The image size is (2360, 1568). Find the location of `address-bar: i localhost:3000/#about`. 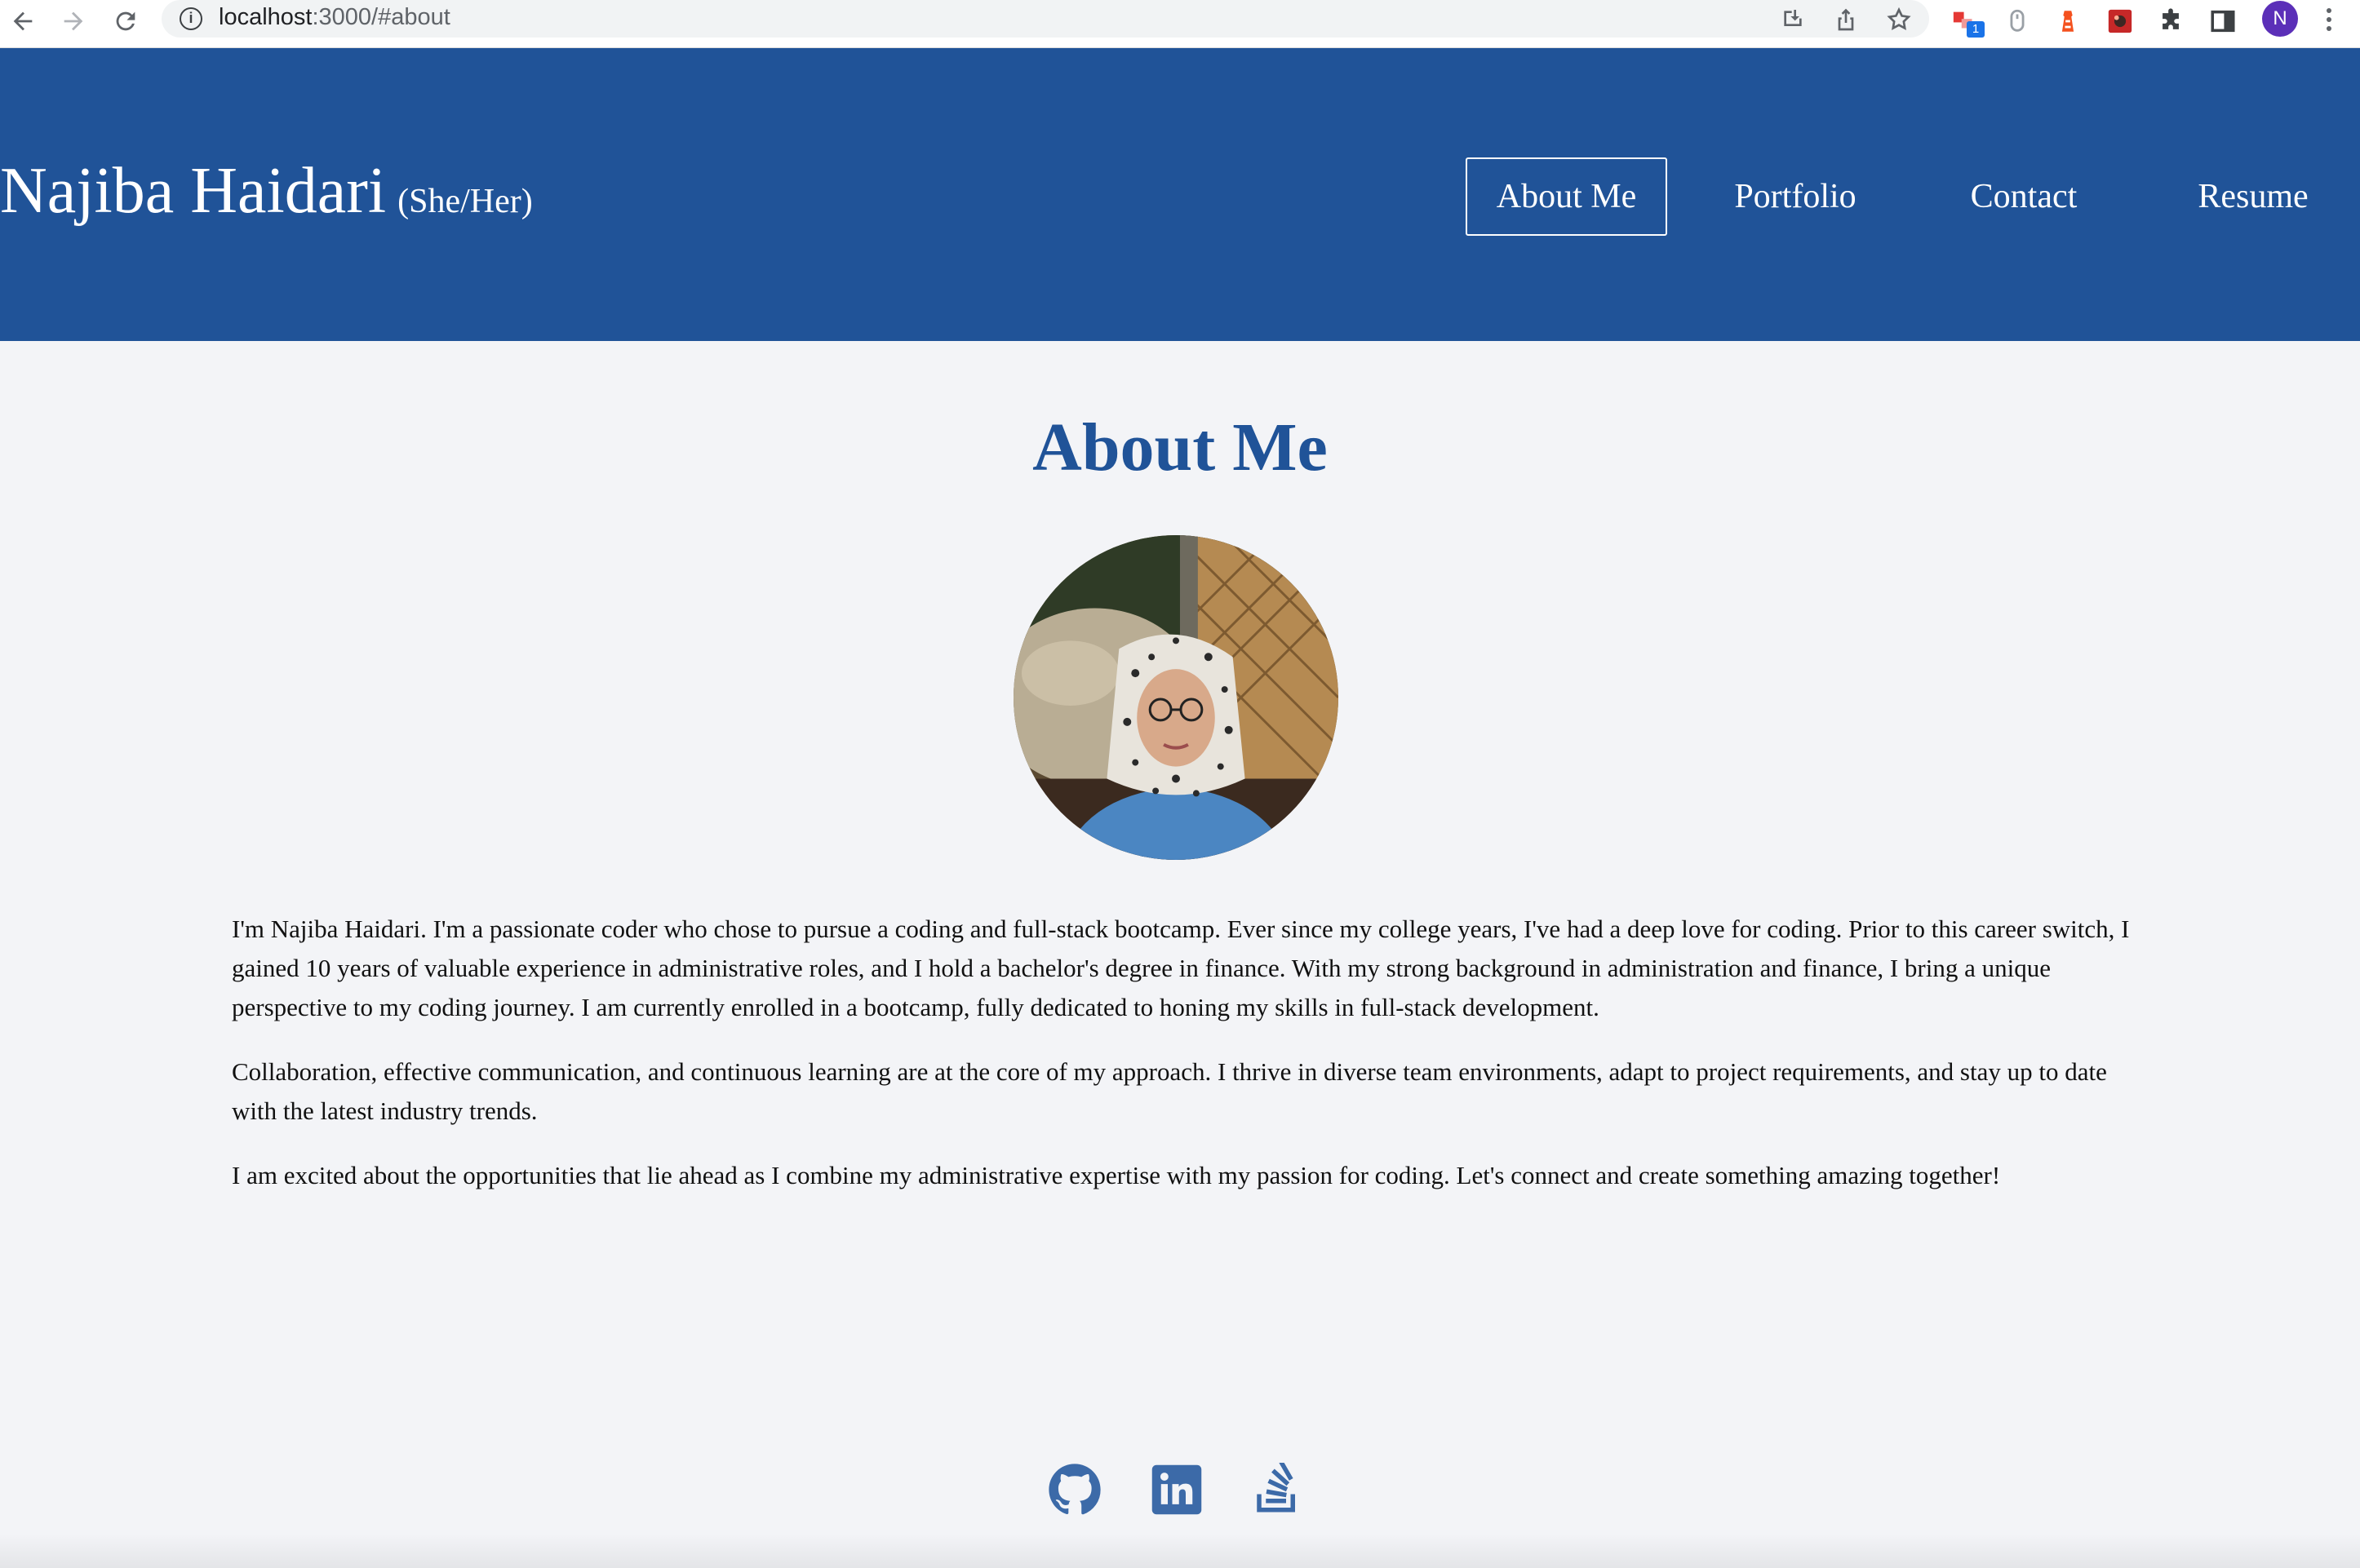

address-bar: i localhost:3000/#about is located at coordinates (1045, 19).